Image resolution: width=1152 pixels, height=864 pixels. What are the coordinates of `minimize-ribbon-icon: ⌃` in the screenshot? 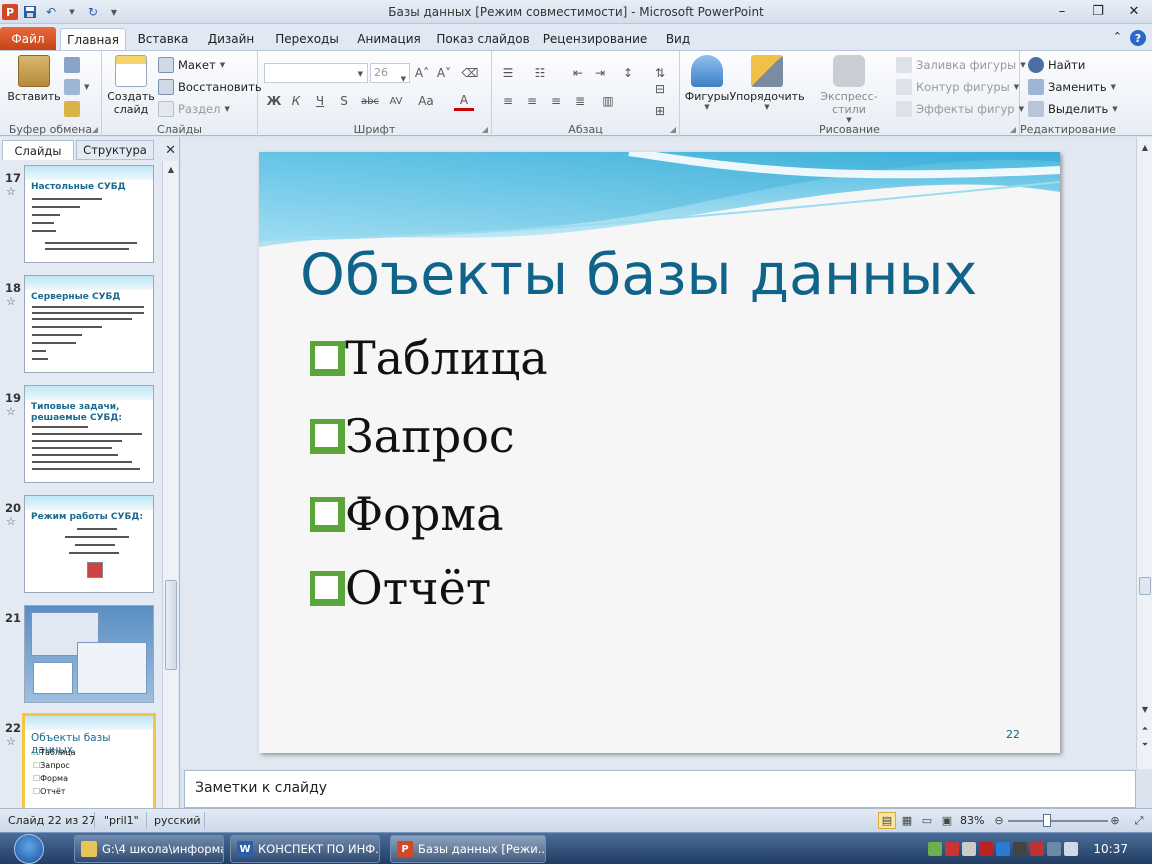 It's located at (1117, 38).